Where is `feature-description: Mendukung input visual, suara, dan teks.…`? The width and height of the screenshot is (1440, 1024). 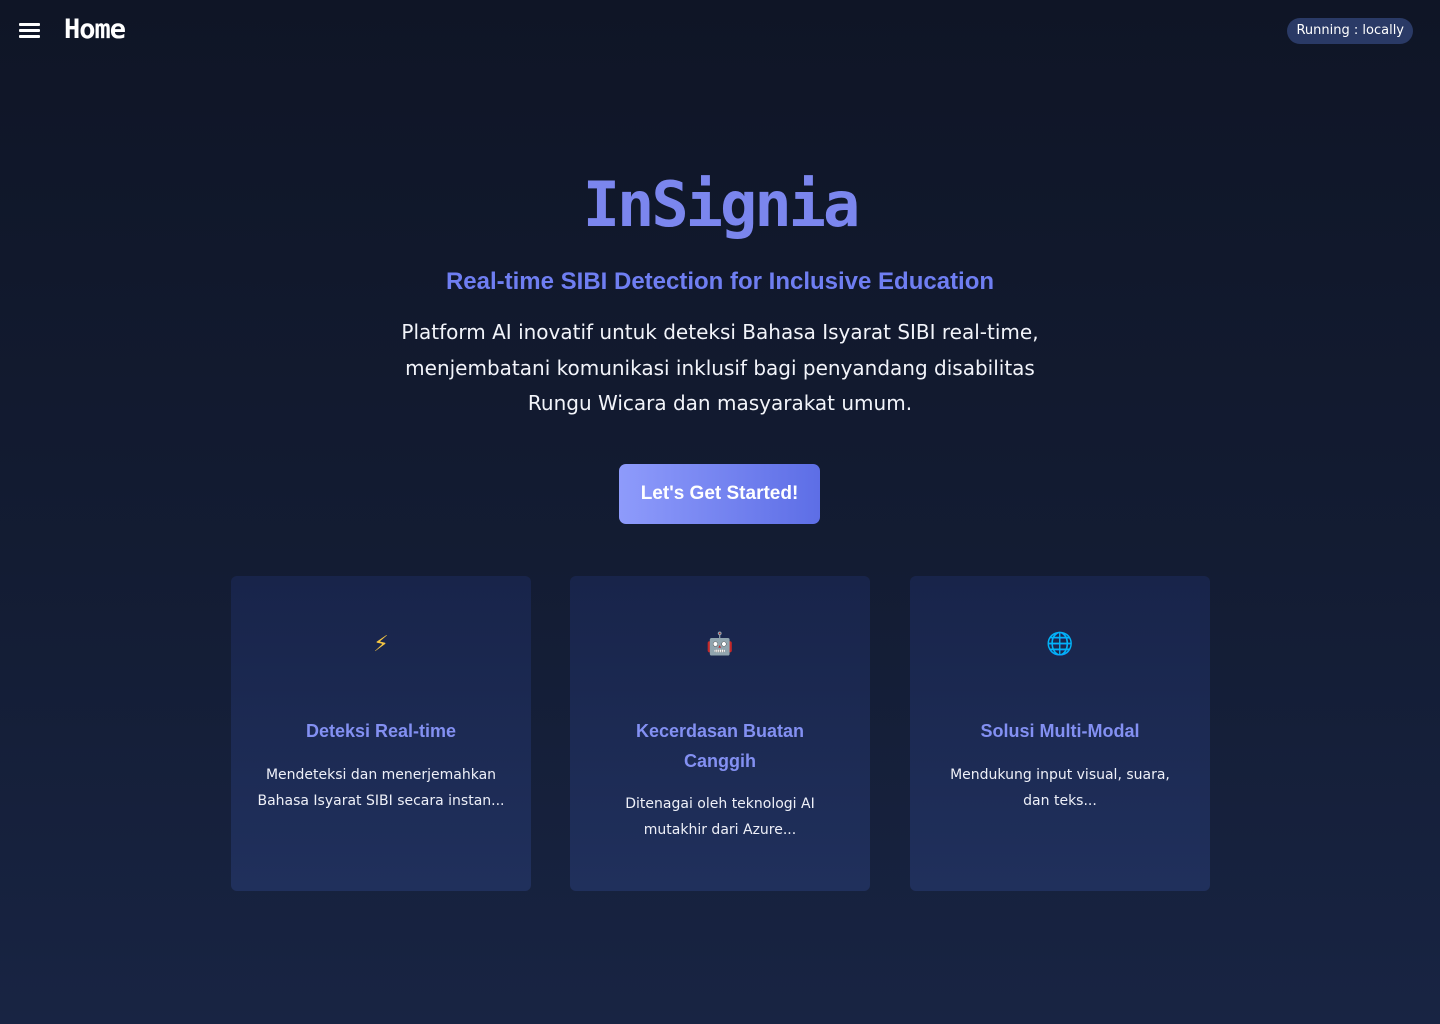 feature-description: Mendukung input visual, suara, dan teks.… is located at coordinates (1060, 788).